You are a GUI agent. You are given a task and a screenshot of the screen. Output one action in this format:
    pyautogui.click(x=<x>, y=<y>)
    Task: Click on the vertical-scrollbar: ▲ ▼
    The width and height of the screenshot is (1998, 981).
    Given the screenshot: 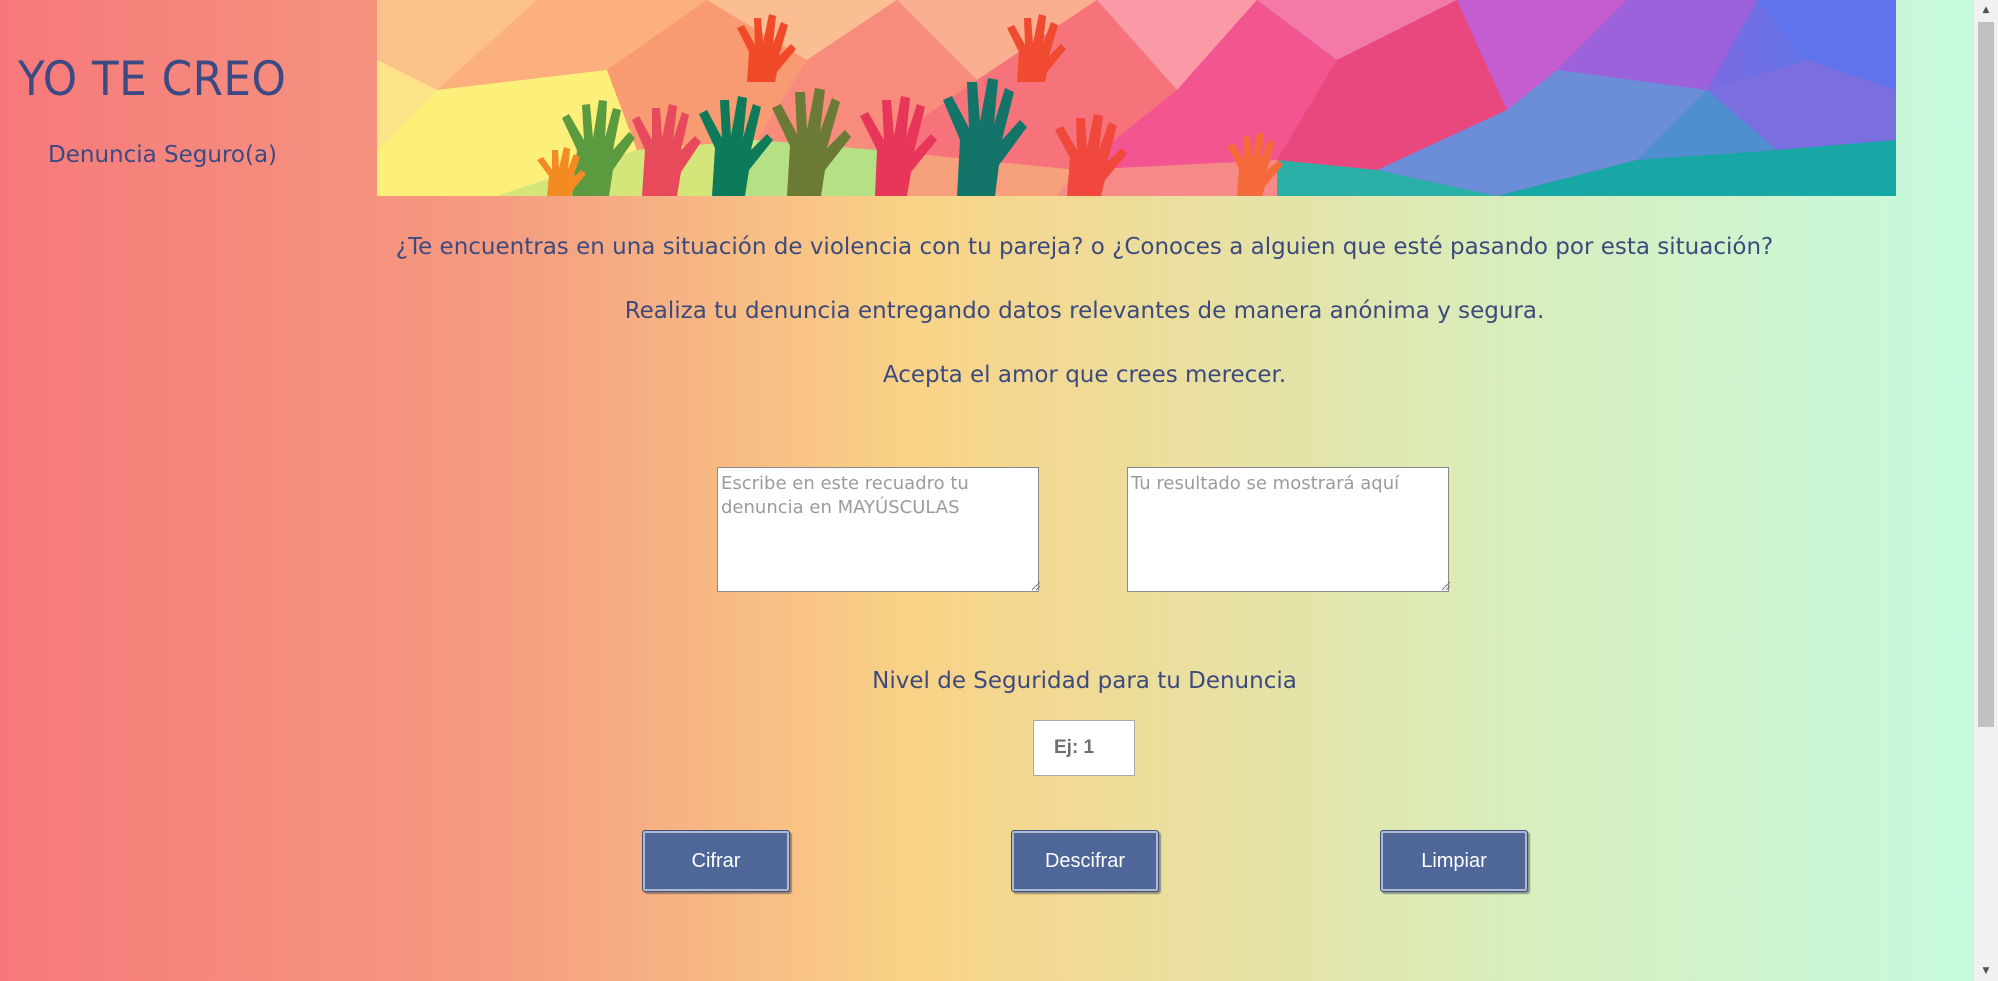 What is the action you would take?
    pyautogui.click(x=1986, y=490)
    